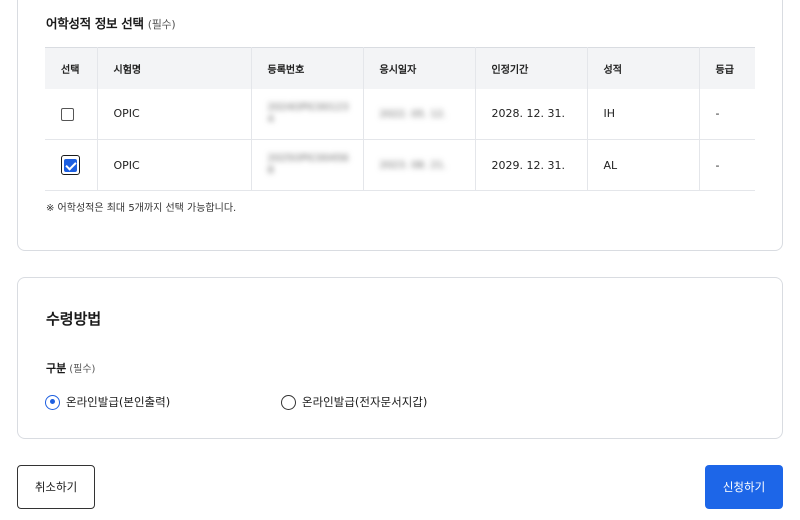  Describe the element at coordinates (531, 165) in the screenshot. I see `valid-until-cell: 2029. 12. 31.` at that location.